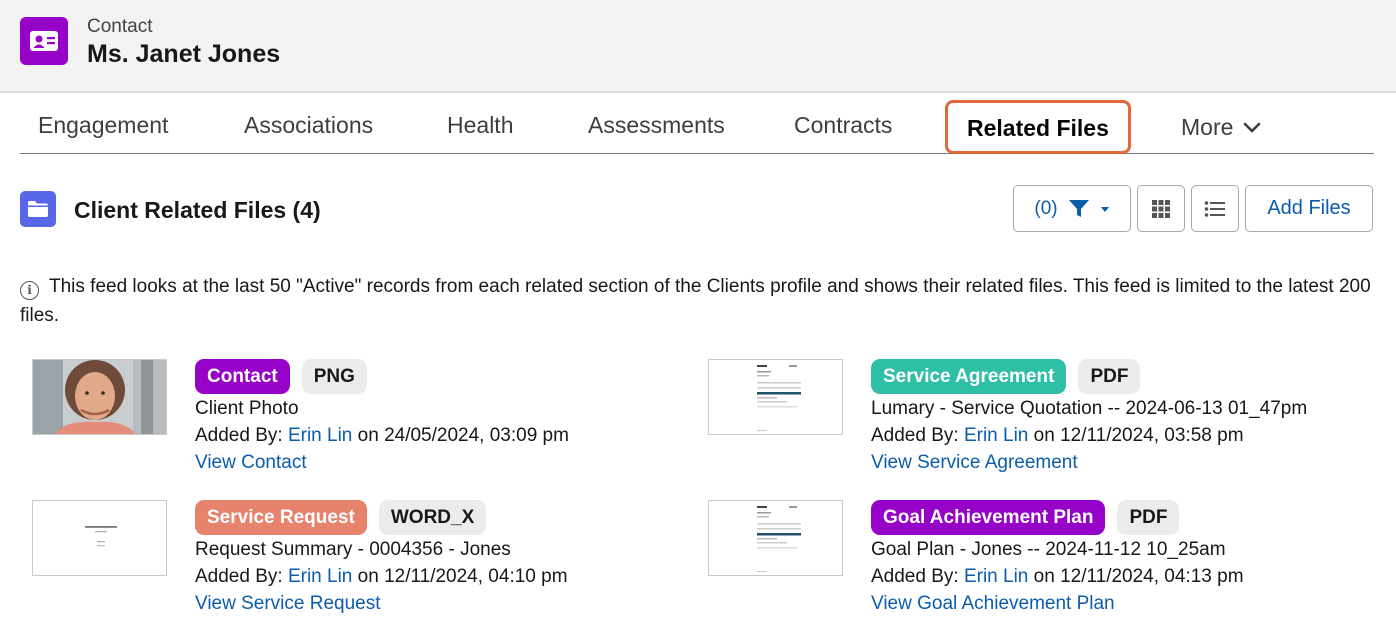  Describe the element at coordinates (334, 376) in the screenshot. I see `file-type-badge: PNG` at that location.